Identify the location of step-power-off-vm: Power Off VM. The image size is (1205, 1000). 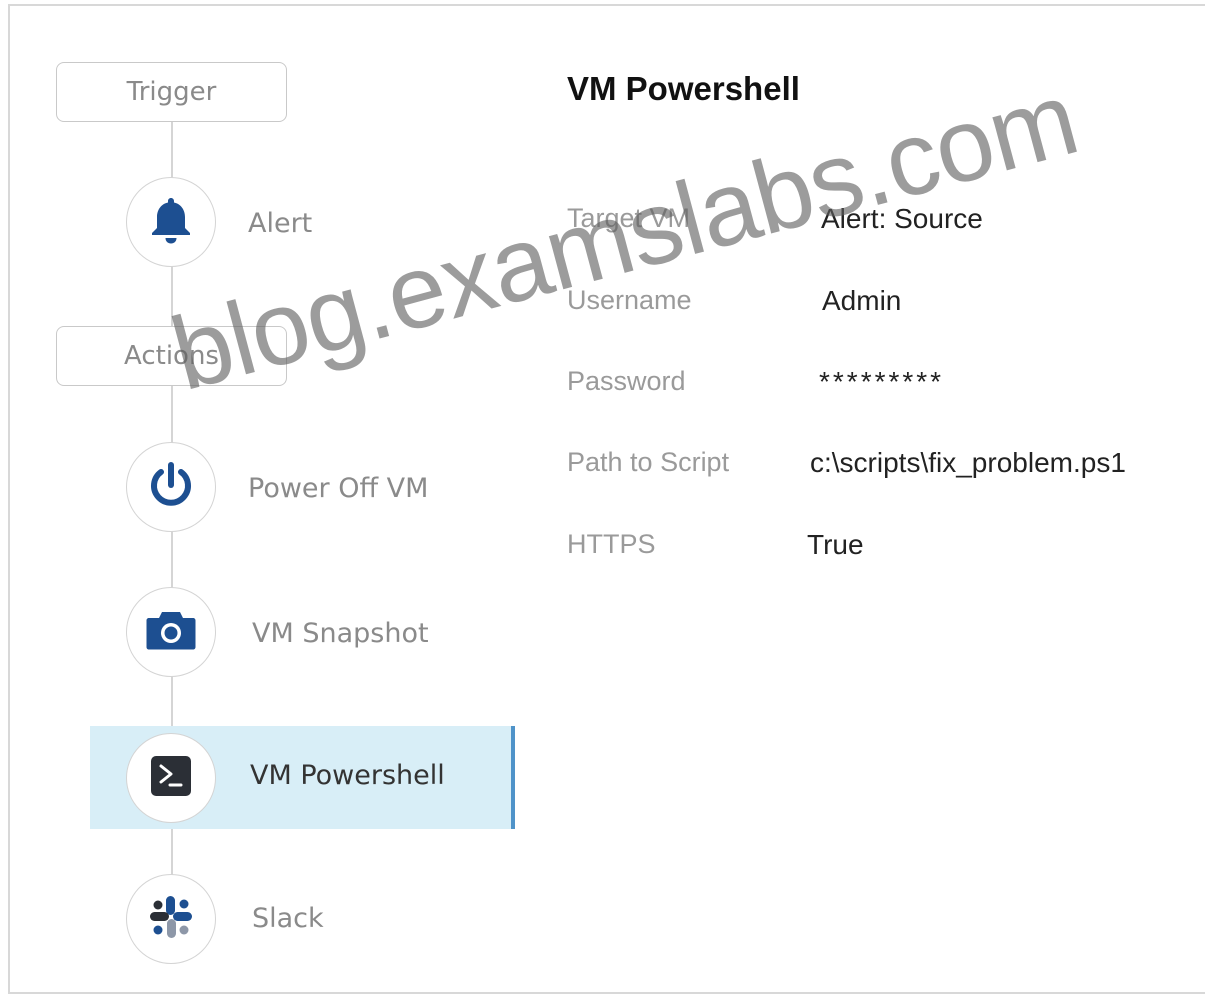
(260, 492).